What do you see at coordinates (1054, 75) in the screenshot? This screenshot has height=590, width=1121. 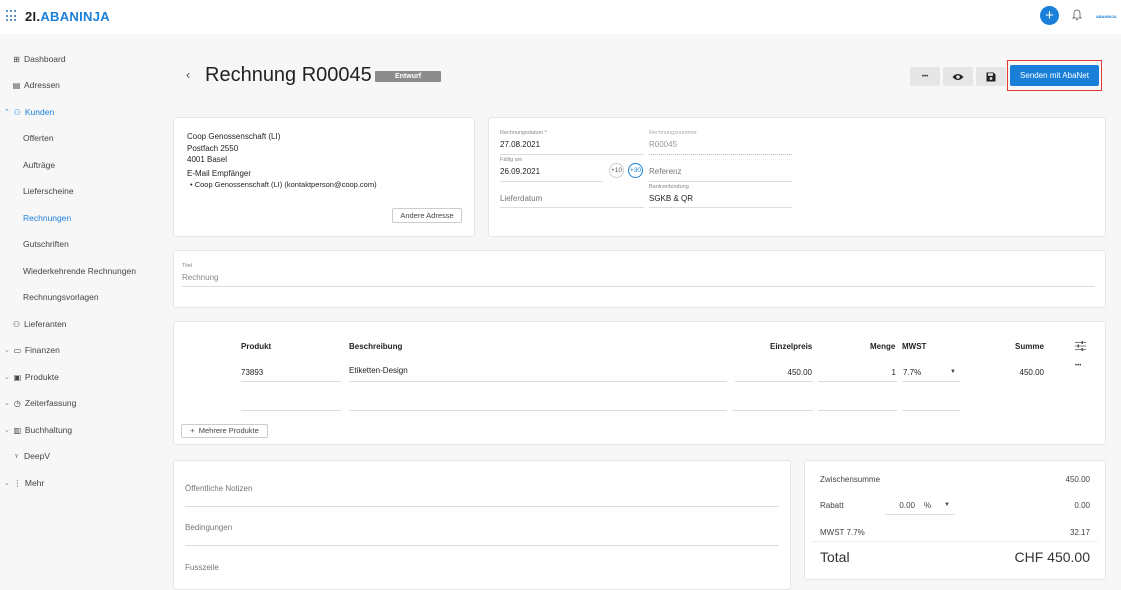 I see `send-abanet-button: Senden mit AbaNet` at bounding box center [1054, 75].